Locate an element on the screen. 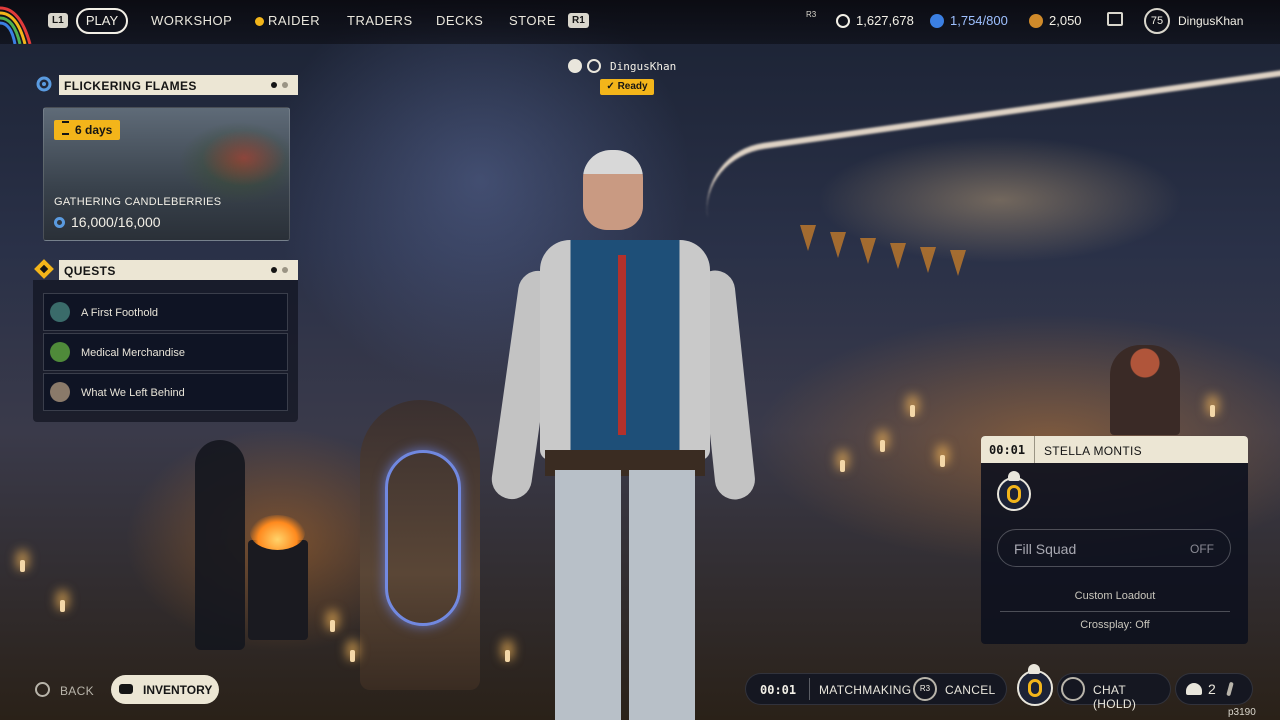 The height and width of the screenshot is (720, 1280). party-button: 2 is located at coordinates (1214, 689).